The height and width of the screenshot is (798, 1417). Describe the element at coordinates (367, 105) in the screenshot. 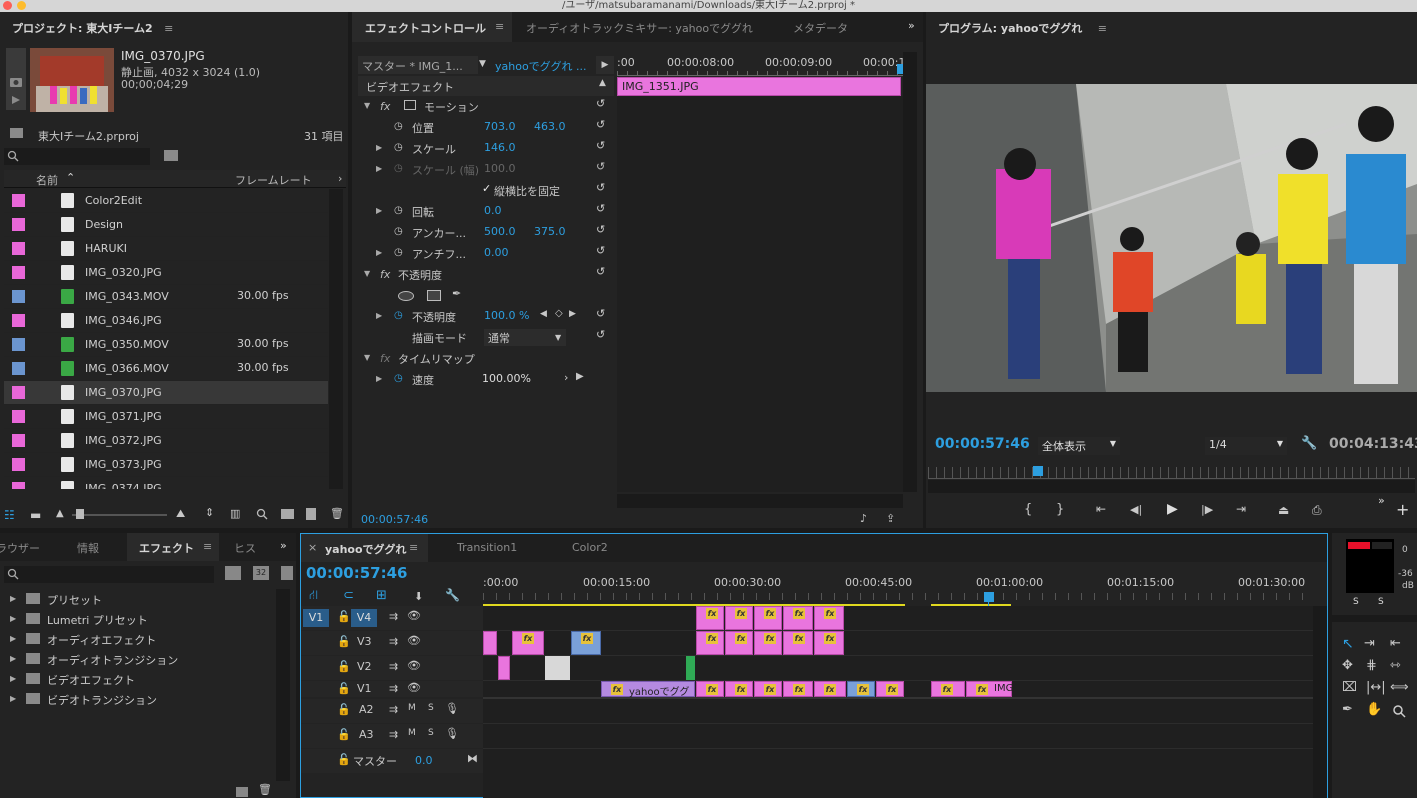

I see `expand-motion-icon: ▼` at that location.